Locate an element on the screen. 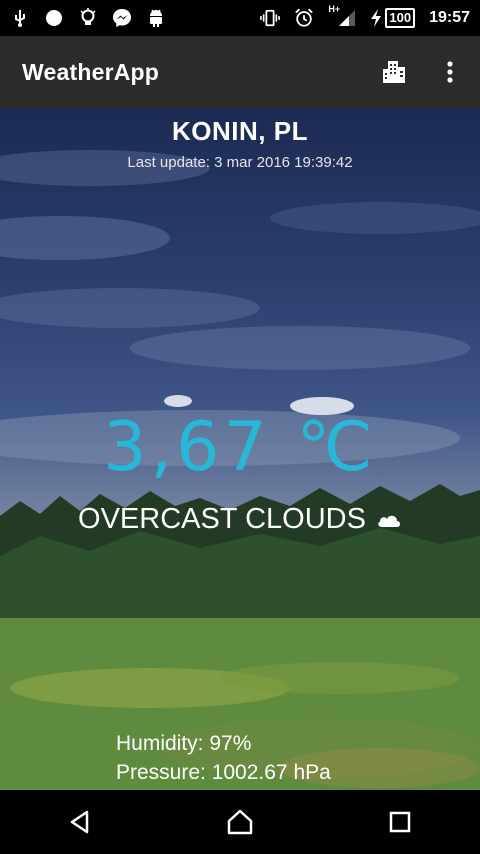 The height and width of the screenshot is (854, 480). bulb-icon is located at coordinates (88, 18).